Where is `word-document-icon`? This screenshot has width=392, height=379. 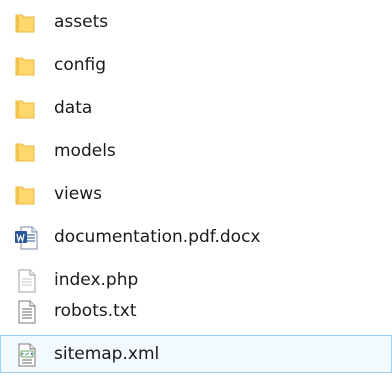 word-document-icon is located at coordinates (26, 238).